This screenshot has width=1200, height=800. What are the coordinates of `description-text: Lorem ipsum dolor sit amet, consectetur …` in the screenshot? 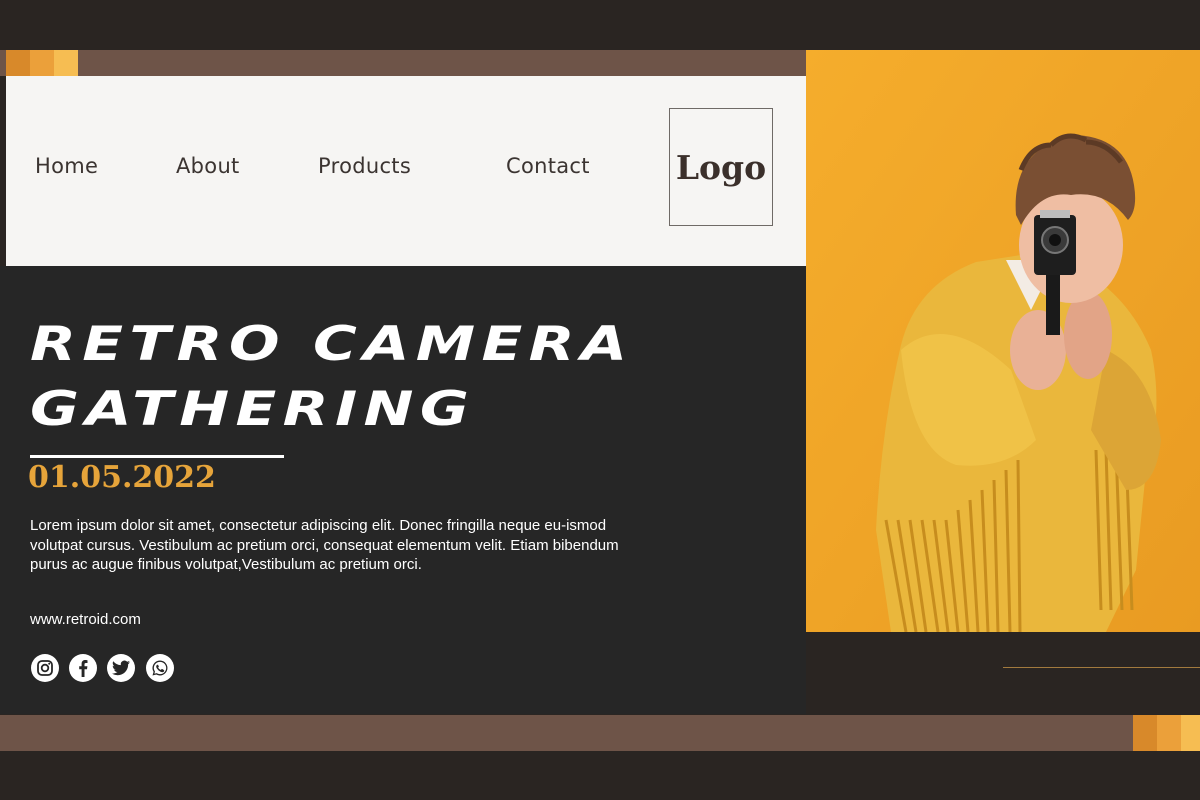 It's located at (324, 545).